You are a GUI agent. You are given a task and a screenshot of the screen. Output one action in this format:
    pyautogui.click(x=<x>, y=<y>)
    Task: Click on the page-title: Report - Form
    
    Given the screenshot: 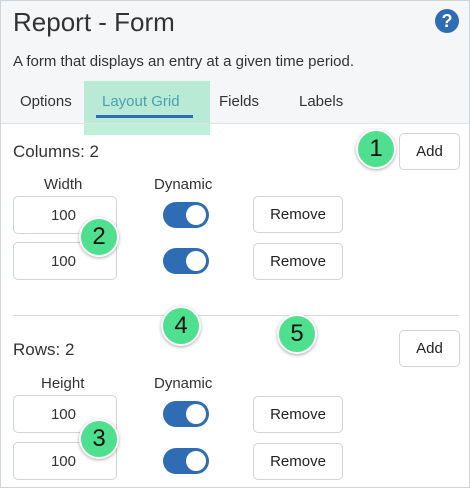 What is the action you would take?
    pyautogui.click(x=94, y=22)
    